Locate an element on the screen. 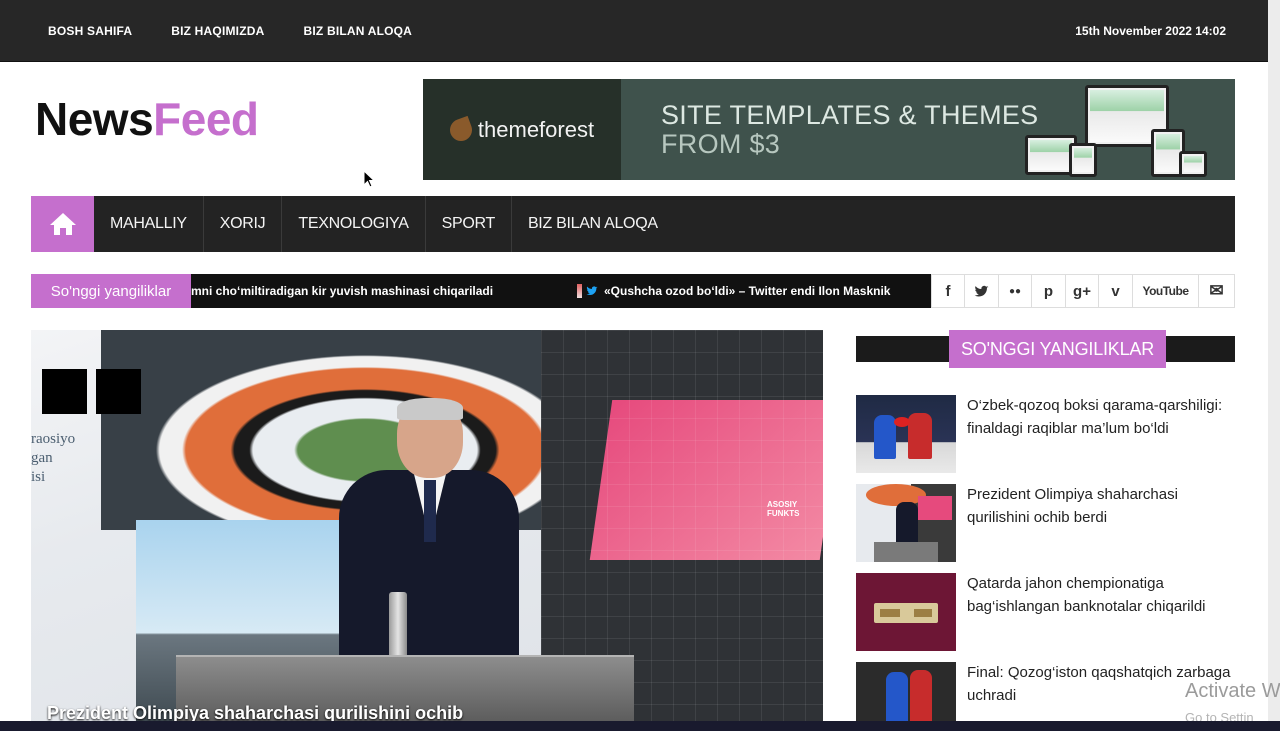 This screenshot has height=731, width=1280. hero-side-text-line: raosiyo is located at coordinates (53, 439).